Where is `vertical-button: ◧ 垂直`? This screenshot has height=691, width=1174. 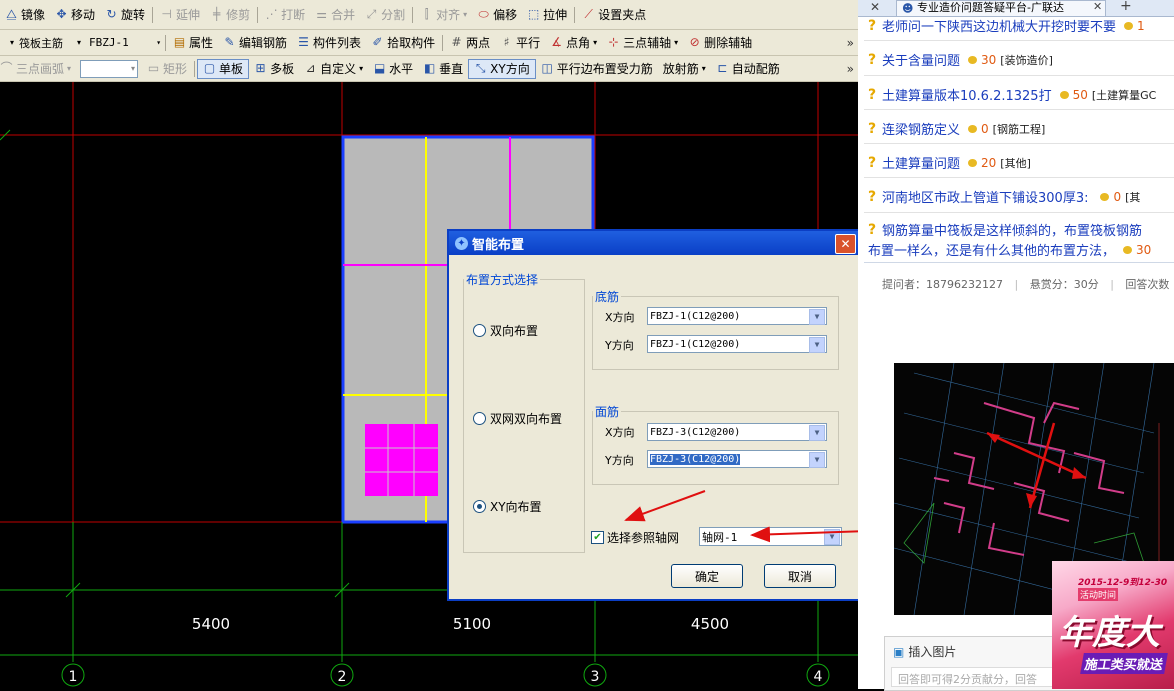
vertical-button: ◧ 垂直 is located at coordinates (443, 69).